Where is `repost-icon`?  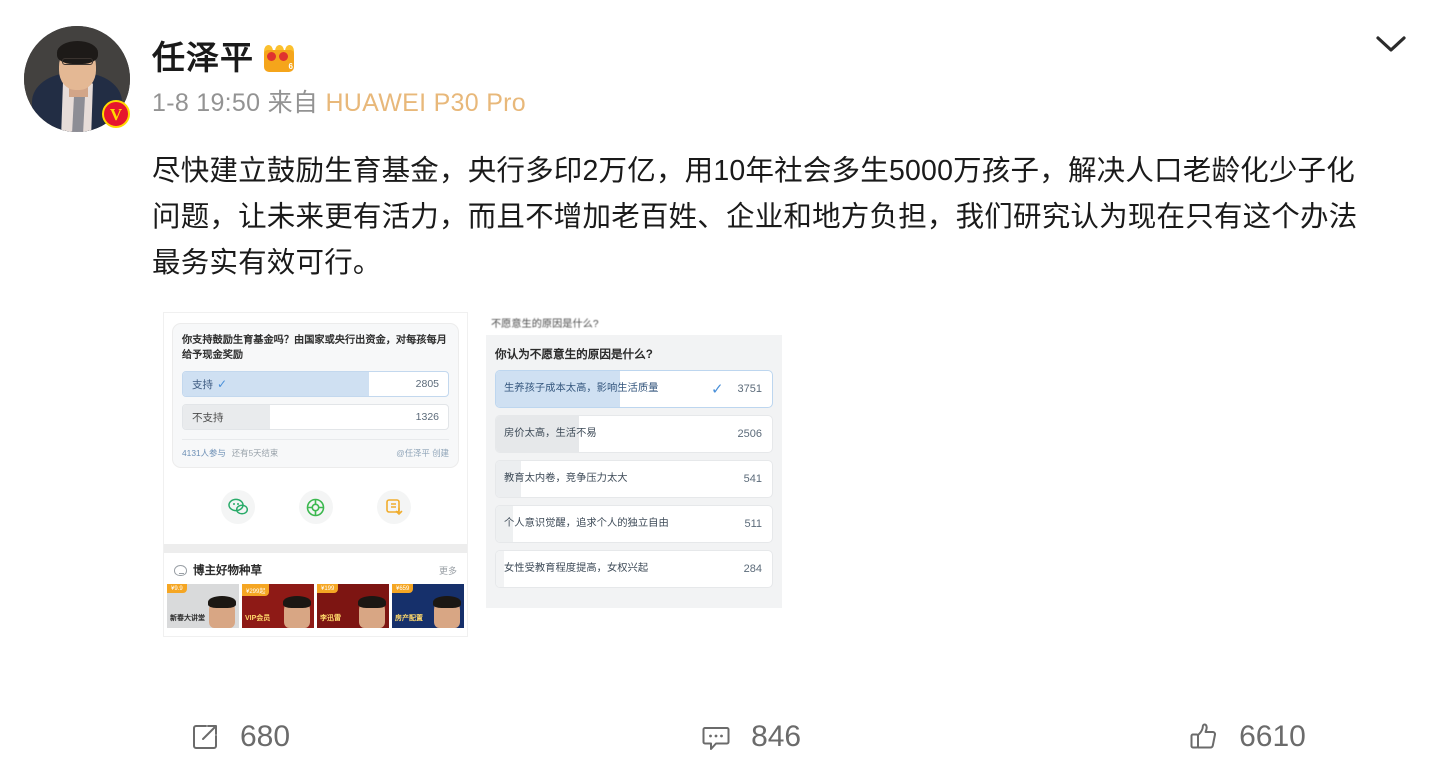
repost-icon is located at coordinates (205, 737).